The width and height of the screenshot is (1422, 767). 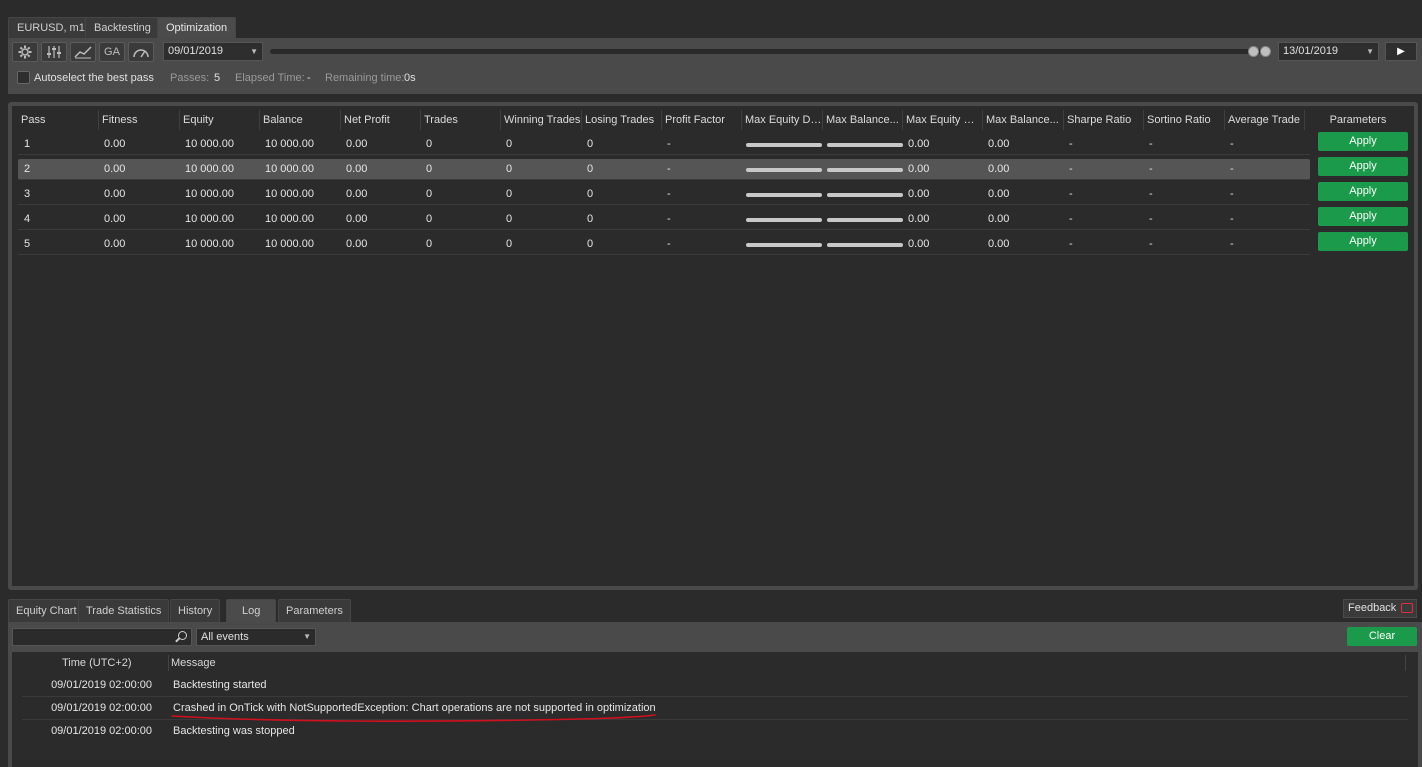 What do you see at coordinates (1103, 120) in the screenshot?
I see `col-sharpe-ratio: Sharpe Ratio` at bounding box center [1103, 120].